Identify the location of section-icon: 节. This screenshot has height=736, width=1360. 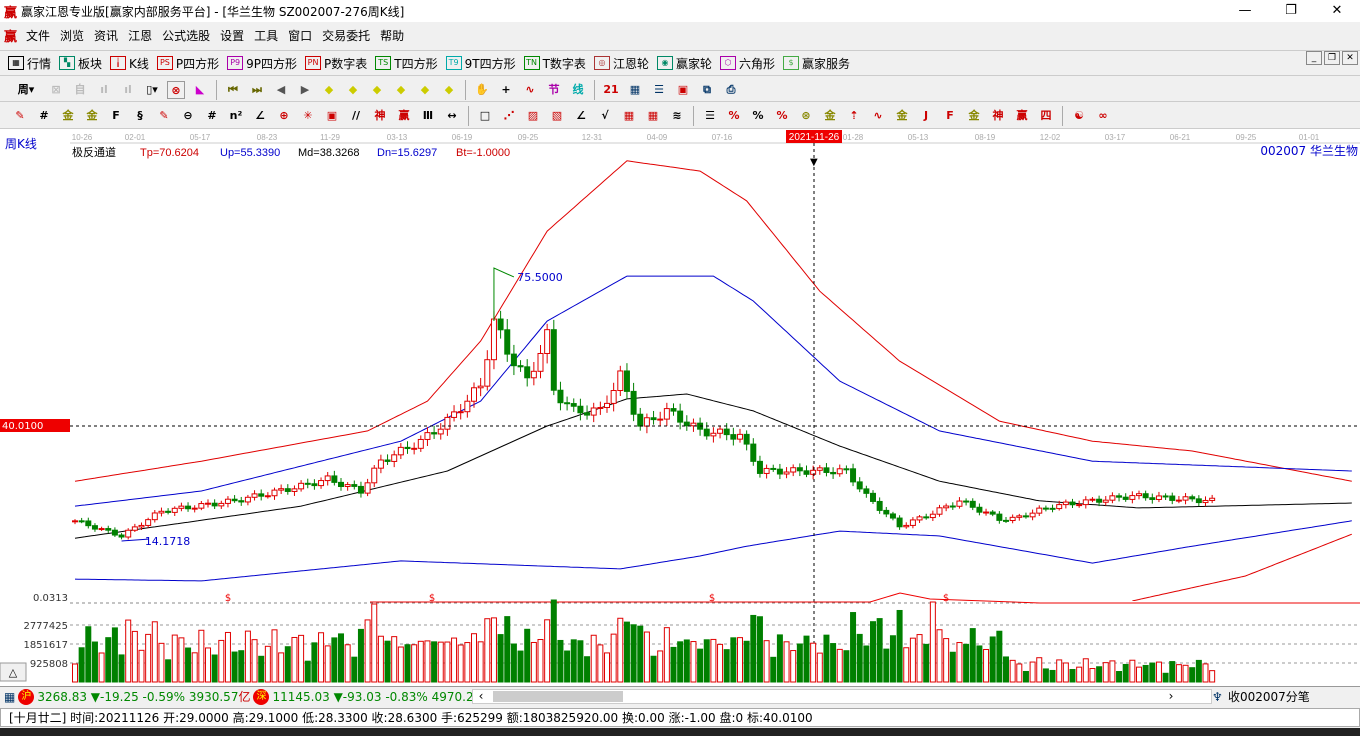
(554, 90).